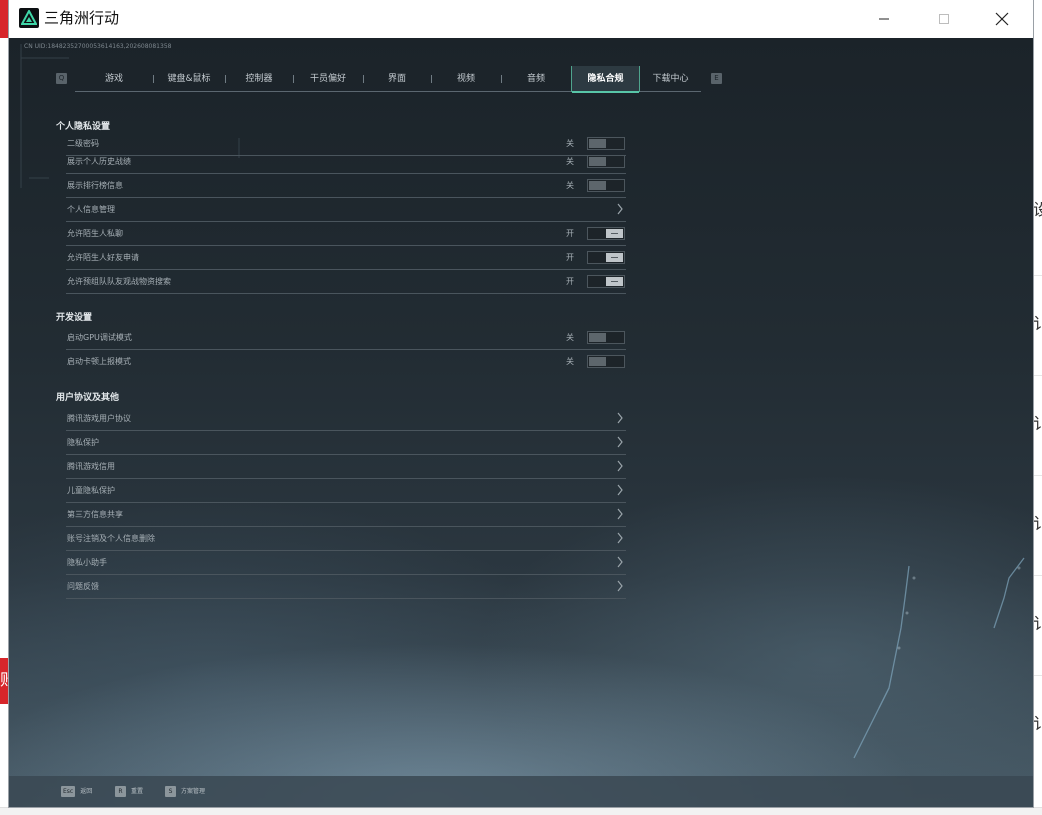 The width and height of the screenshot is (1042, 815). Describe the element at coordinates (91, 466) in the screenshot. I see `setting-label: 腾讯游戏信用` at that location.